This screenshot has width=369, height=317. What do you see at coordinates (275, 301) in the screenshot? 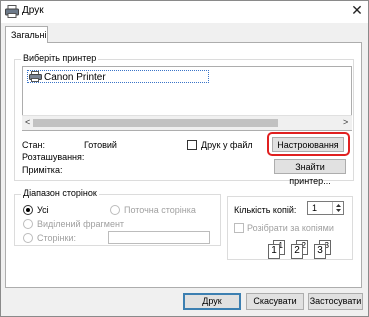
I see `cancel-button: Скасувати` at bounding box center [275, 301].